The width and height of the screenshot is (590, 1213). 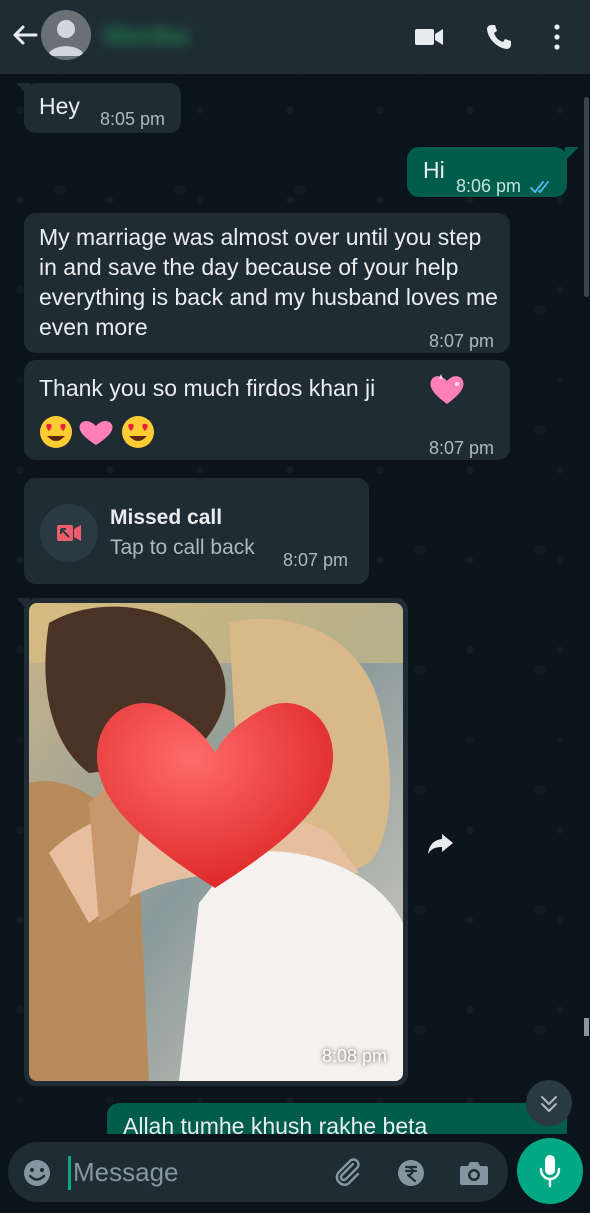 I want to click on forward-icon, so click(x=441, y=844).